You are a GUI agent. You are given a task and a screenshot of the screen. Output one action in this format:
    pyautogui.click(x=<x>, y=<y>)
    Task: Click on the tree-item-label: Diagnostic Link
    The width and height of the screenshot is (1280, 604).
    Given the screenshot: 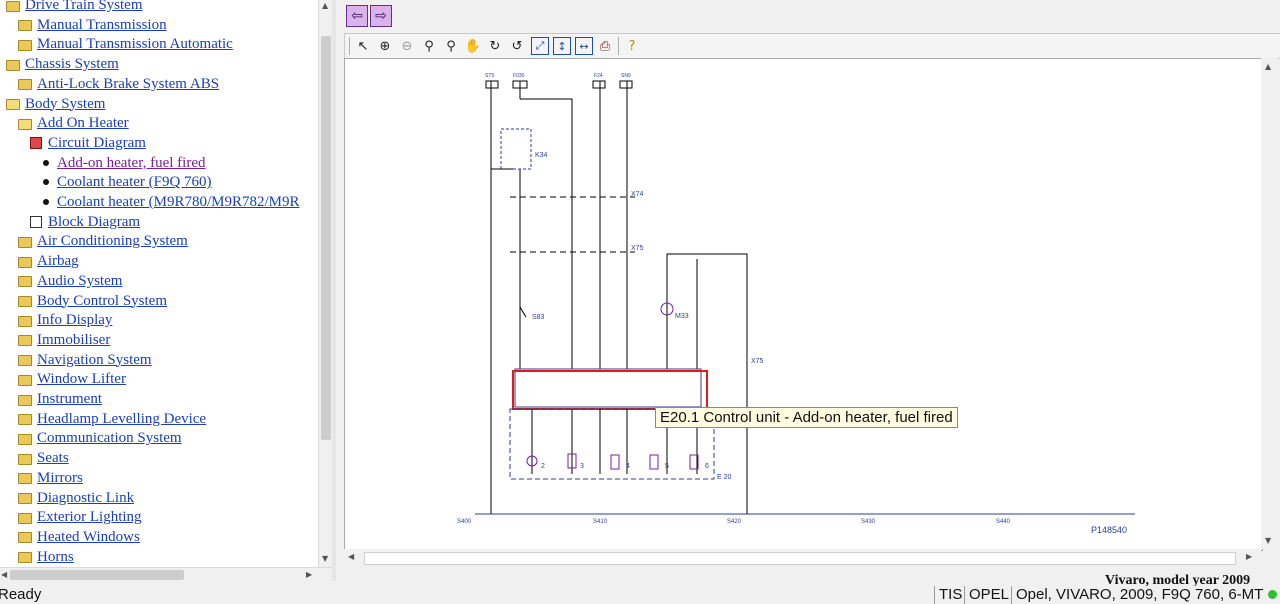 What is the action you would take?
    pyautogui.click(x=85, y=498)
    